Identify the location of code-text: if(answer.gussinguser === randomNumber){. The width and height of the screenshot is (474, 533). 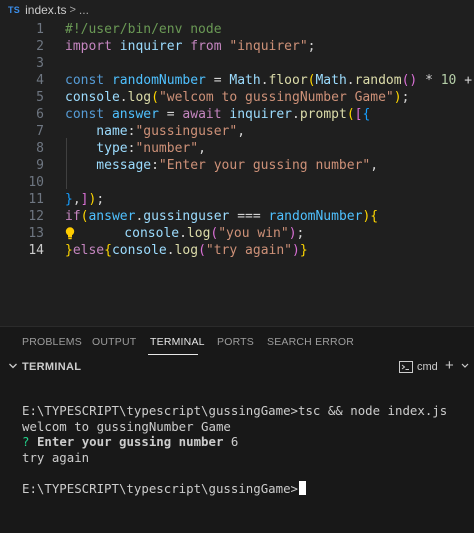
(221, 216).